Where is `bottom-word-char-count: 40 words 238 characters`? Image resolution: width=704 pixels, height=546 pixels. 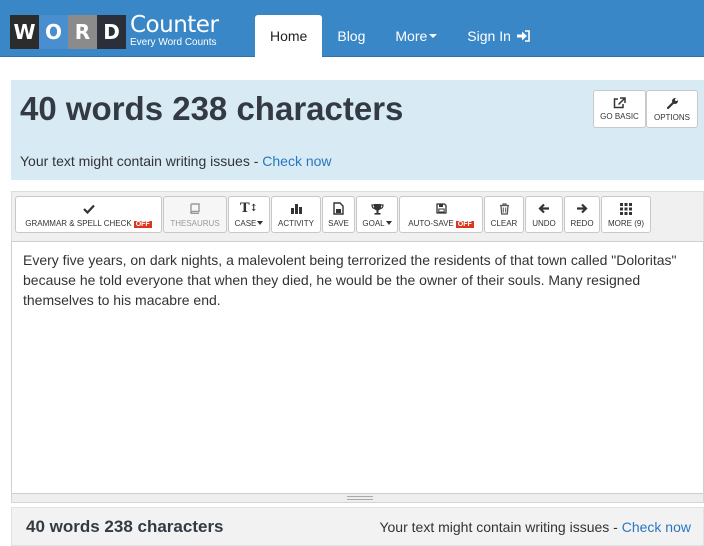 bottom-word-char-count: 40 words 238 characters is located at coordinates (125, 526).